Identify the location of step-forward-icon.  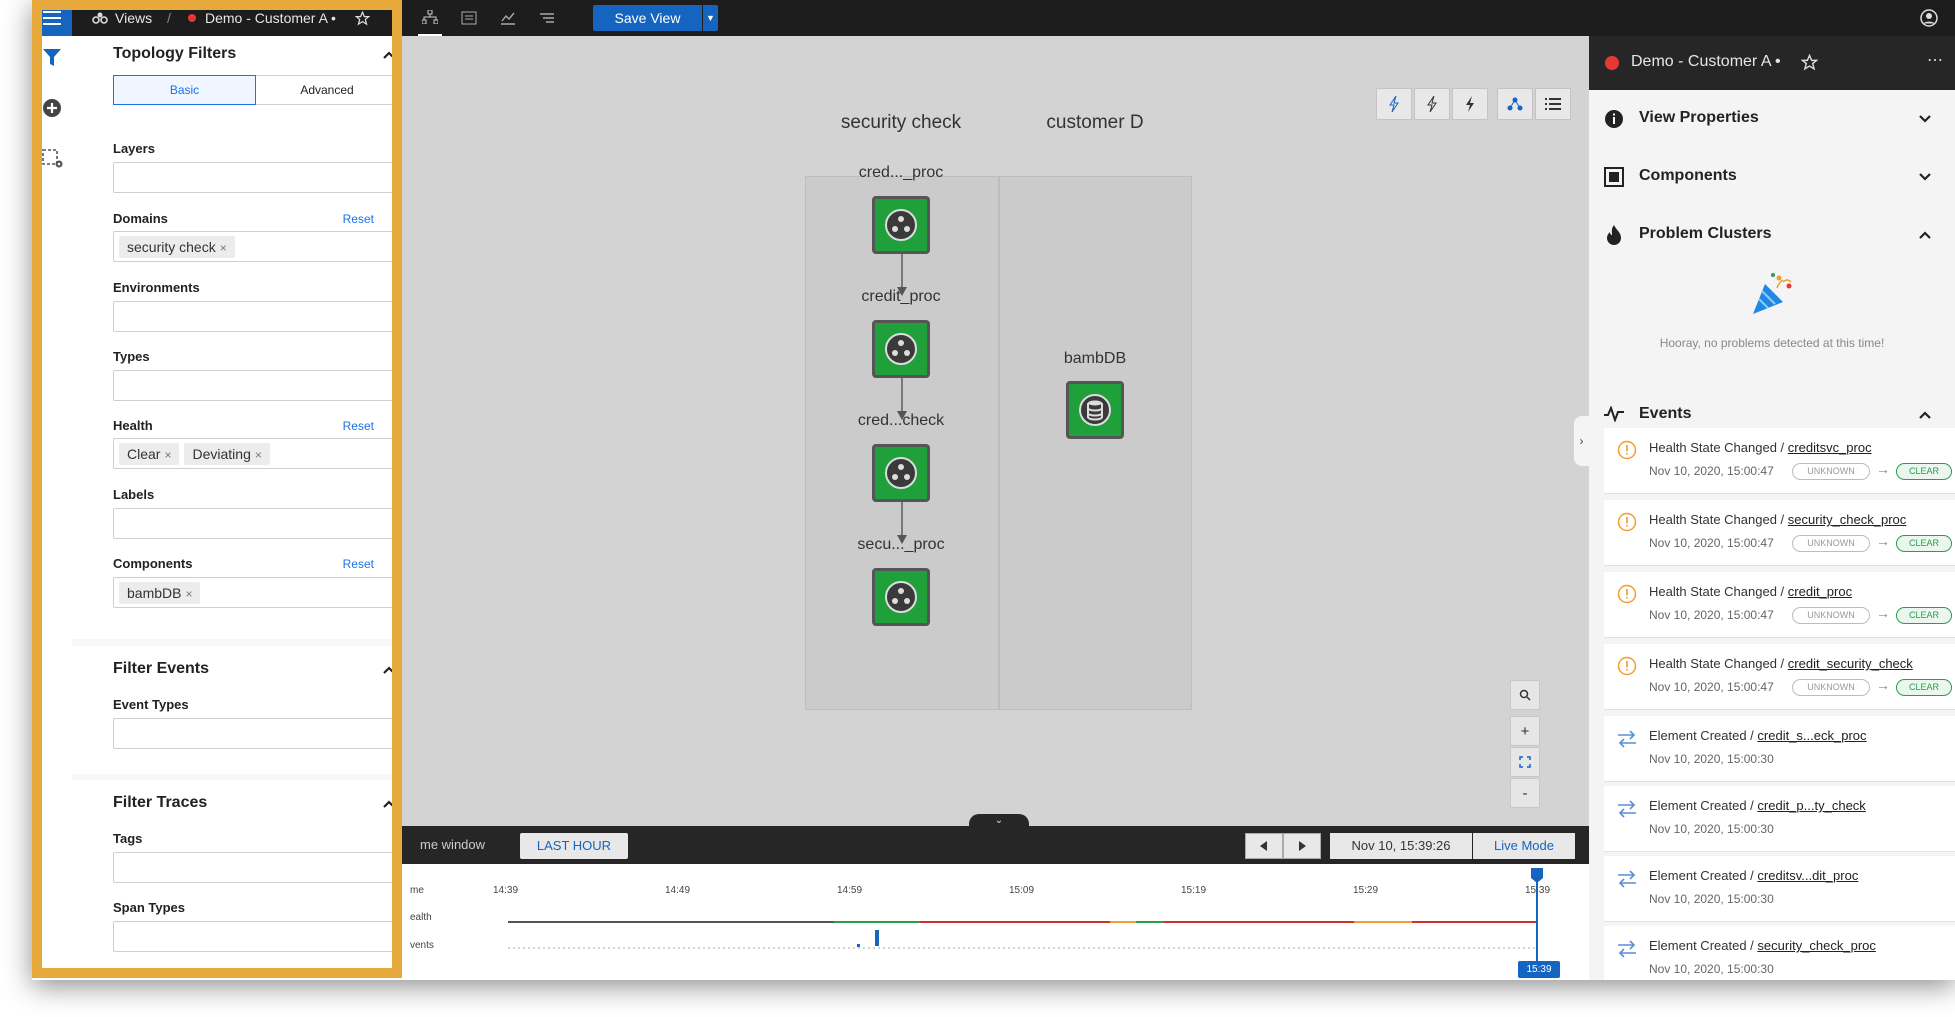
(1302, 846).